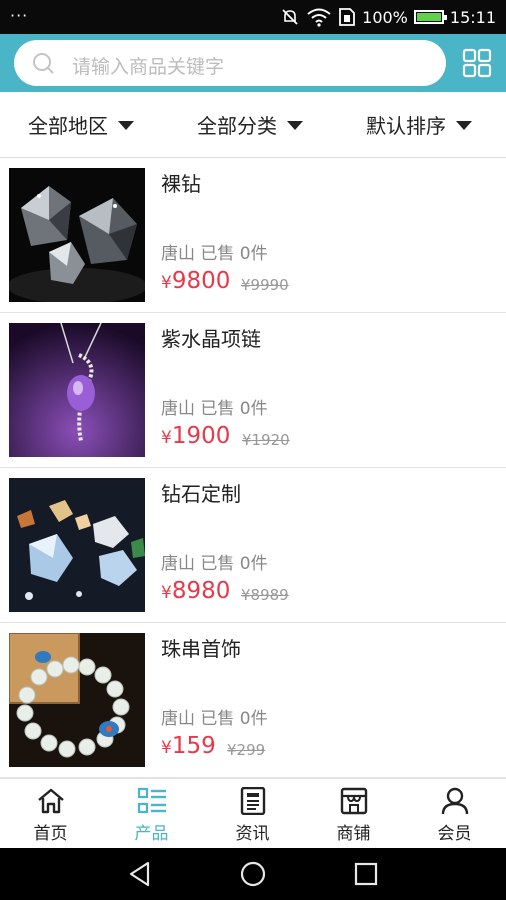  I want to click on filter-bar: 全部地区 全部分类 默认排序, so click(253, 125).